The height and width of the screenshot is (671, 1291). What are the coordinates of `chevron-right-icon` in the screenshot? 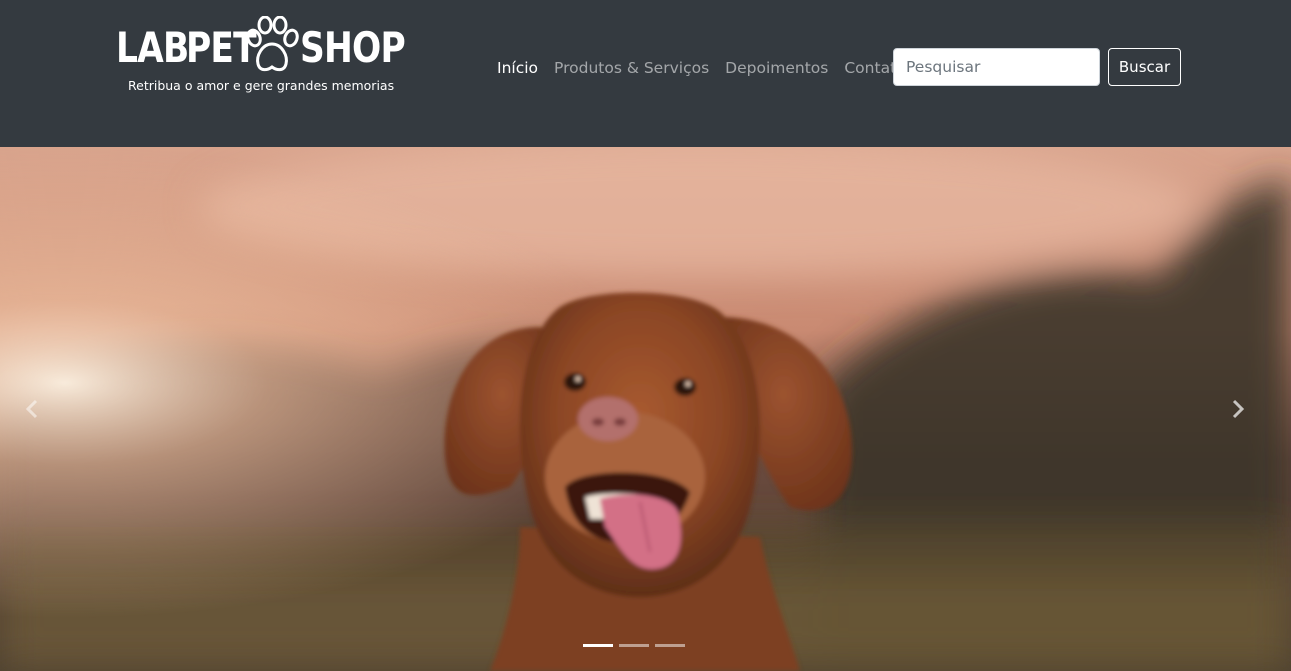 It's located at (1238, 409).